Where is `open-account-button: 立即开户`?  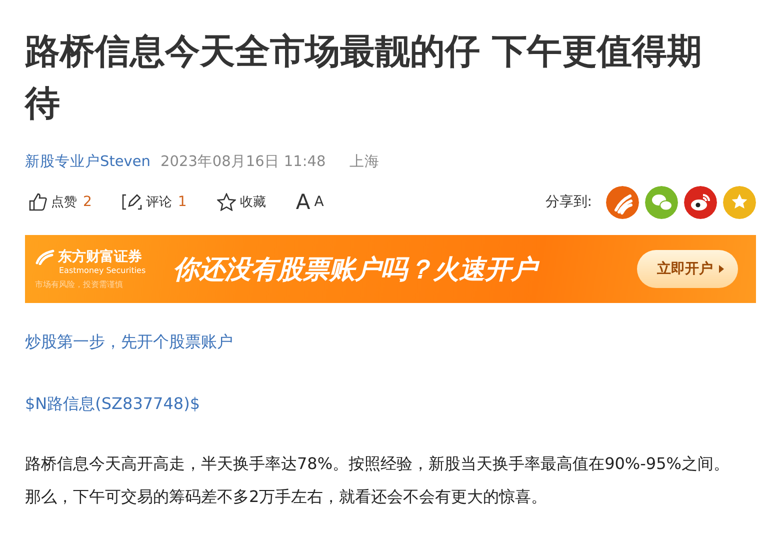 open-account-button: 立即开户 is located at coordinates (687, 269).